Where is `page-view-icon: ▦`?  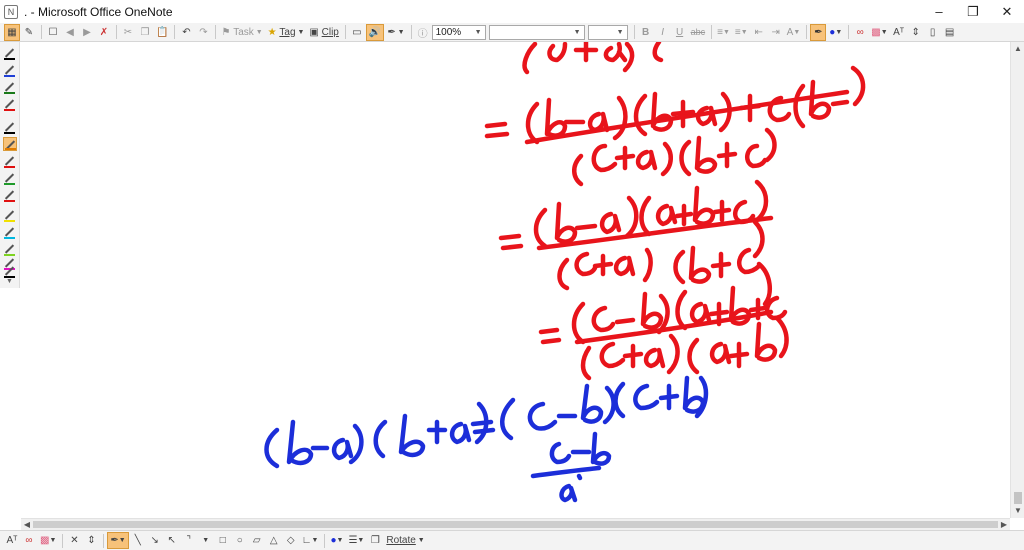 page-view-icon: ▦ is located at coordinates (12, 32).